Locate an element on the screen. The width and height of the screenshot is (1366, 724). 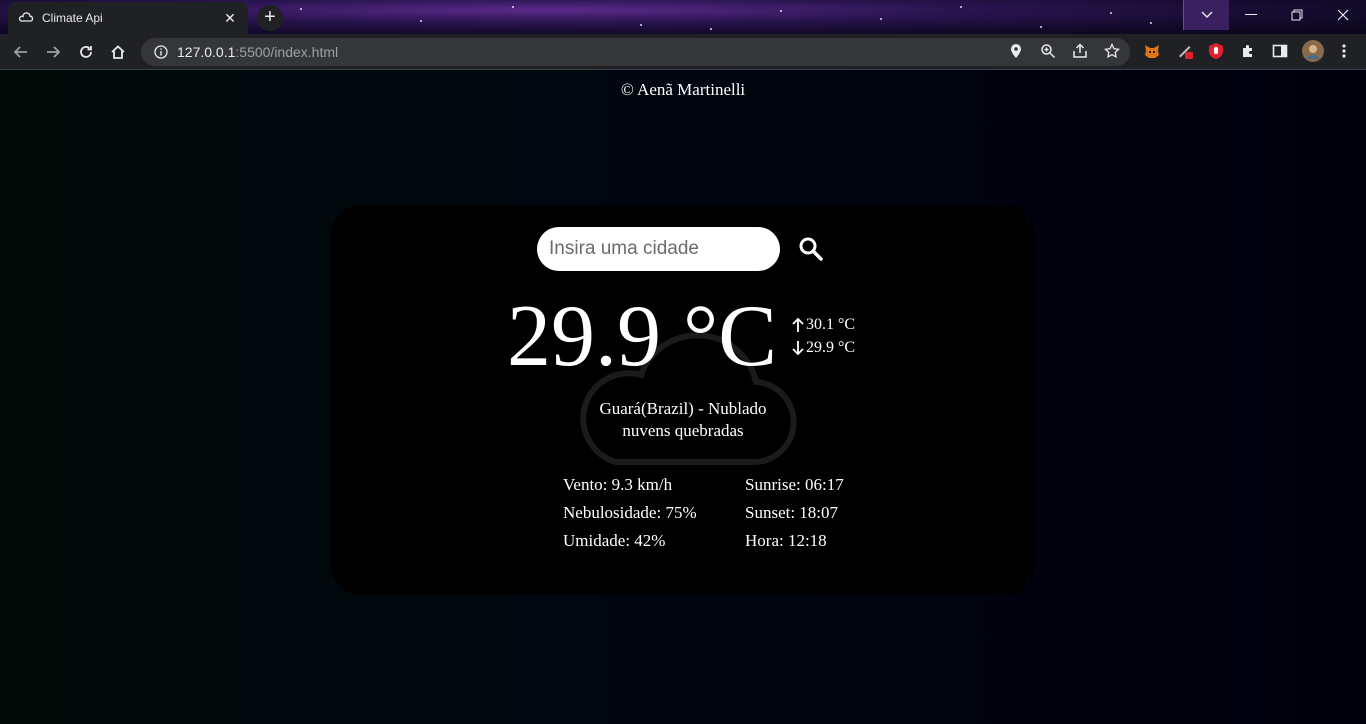
bookmark-star-icon is located at coordinates (1112, 51).